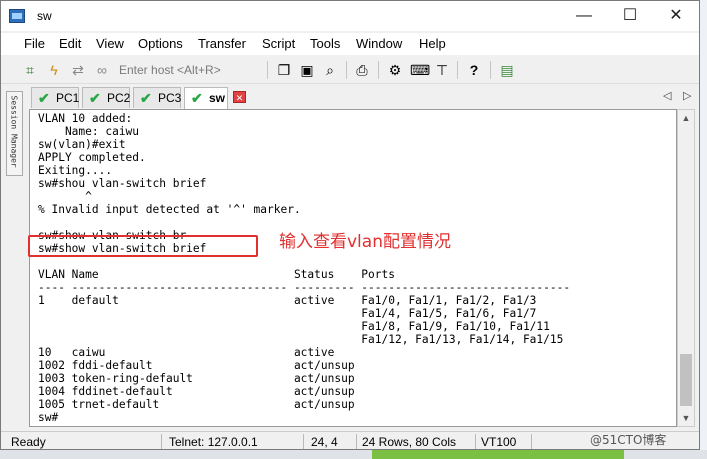  What do you see at coordinates (213, 442) in the screenshot?
I see `status-telnet: Telnet: 127.0.0.1` at bounding box center [213, 442].